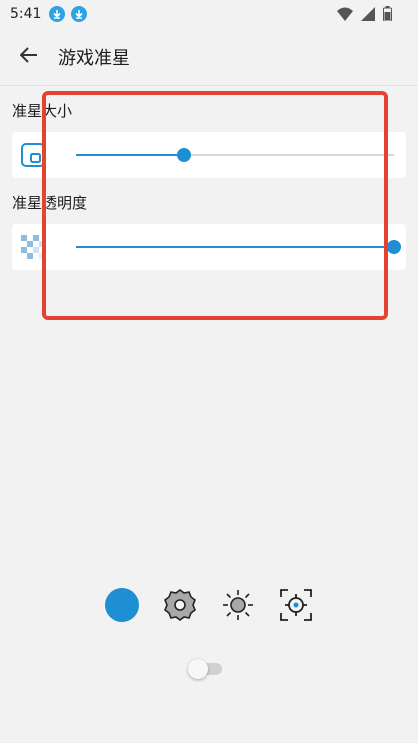 The height and width of the screenshot is (743, 418). I want to click on arrow-left-icon, so click(28, 56).